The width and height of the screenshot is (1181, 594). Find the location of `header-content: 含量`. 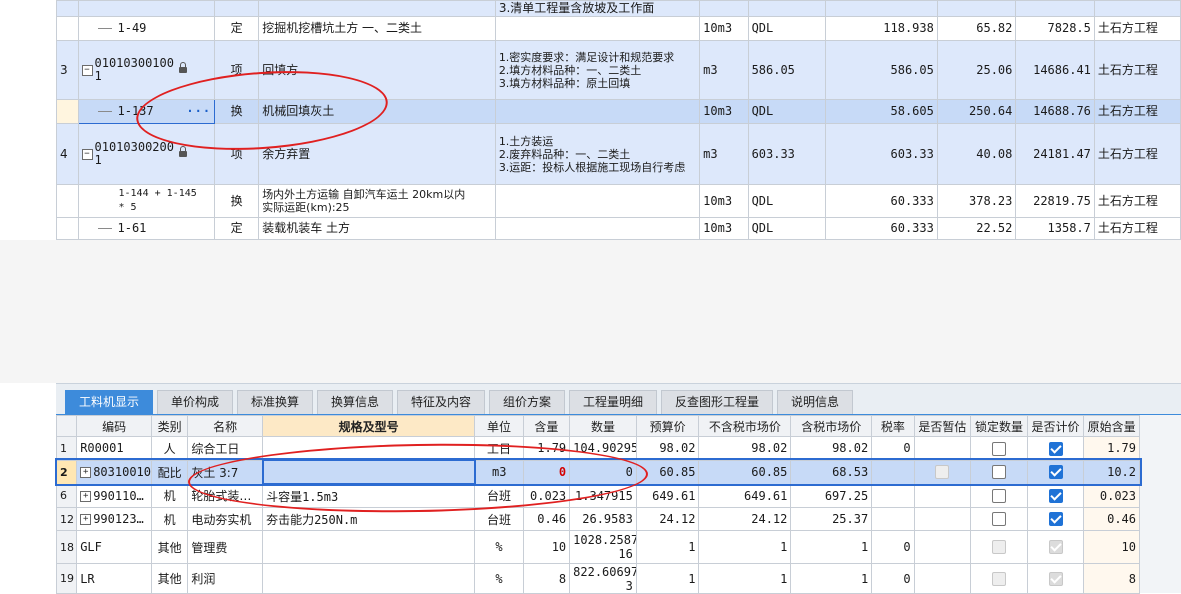

header-content: 含量 is located at coordinates (546, 426).